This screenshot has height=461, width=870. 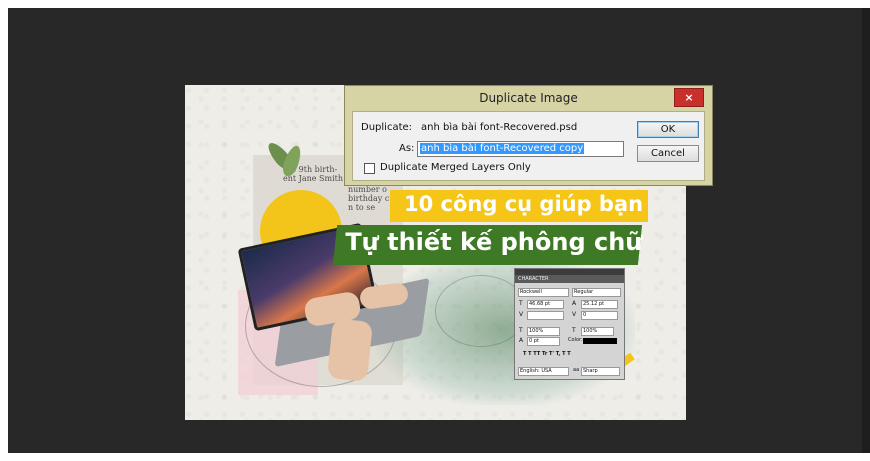 What do you see at coordinates (545, 315) in the screenshot?
I see `kerning-field` at bounding box center [545, 315].